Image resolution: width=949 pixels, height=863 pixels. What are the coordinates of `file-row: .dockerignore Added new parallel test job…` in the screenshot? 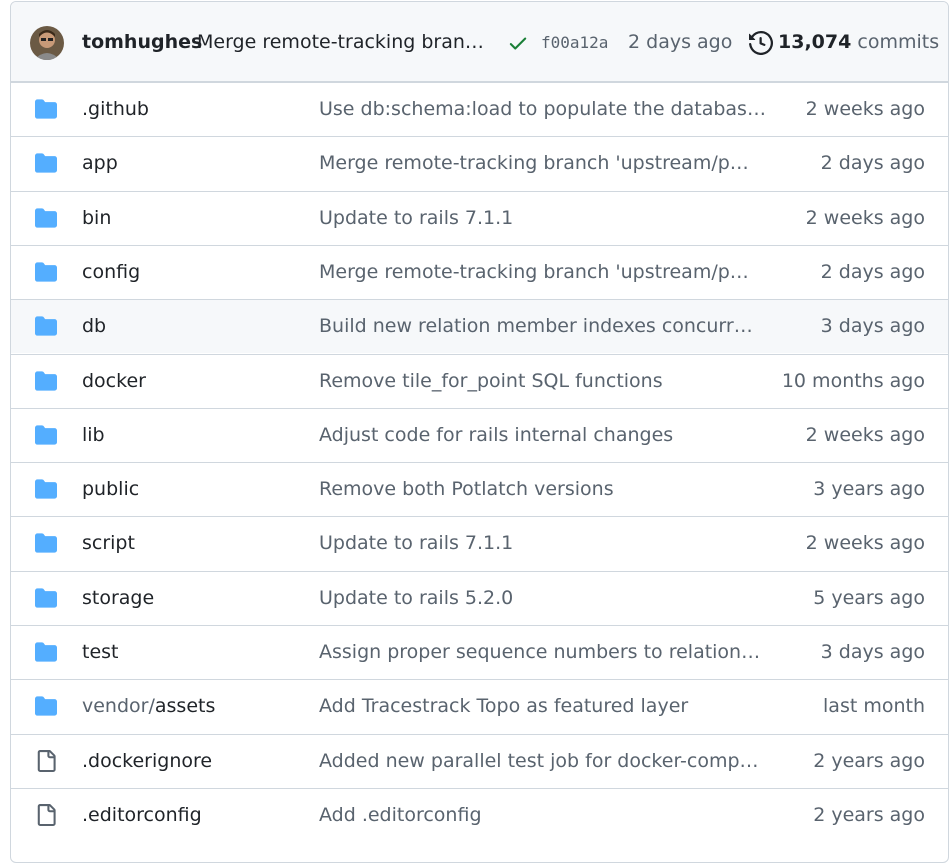 It's located at (479, 760).